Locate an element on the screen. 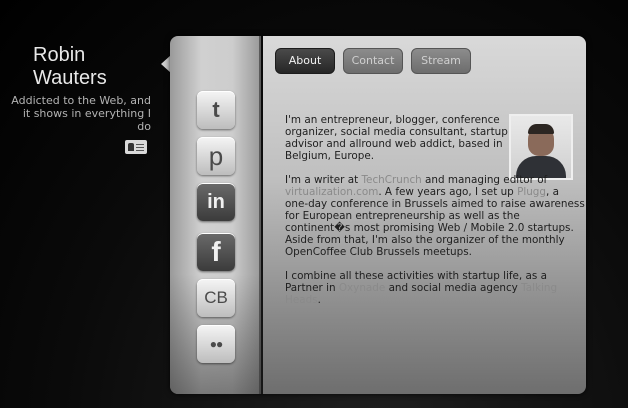  crunchbase-icon: CB is located at coordinates (216, 298).